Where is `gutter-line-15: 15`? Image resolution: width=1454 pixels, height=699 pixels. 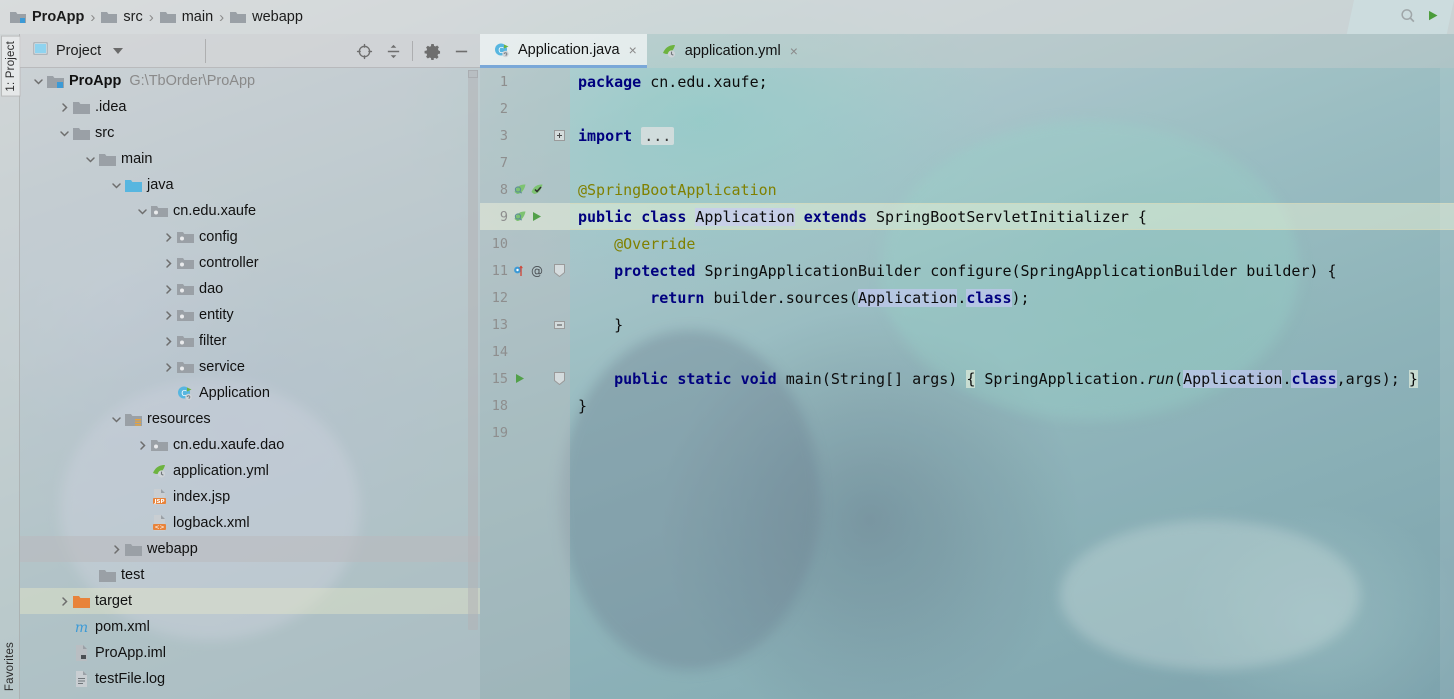
gutter-line-15: 15 is located at coordinates (525, 378).